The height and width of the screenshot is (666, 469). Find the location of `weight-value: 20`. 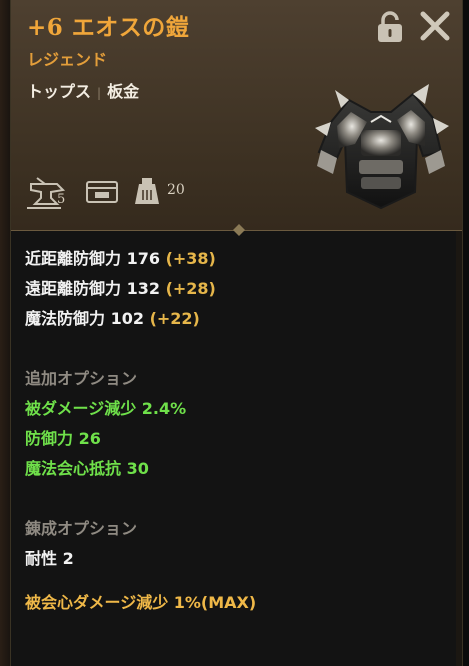

weight-value: 20 is located at coordinates (176, 190).